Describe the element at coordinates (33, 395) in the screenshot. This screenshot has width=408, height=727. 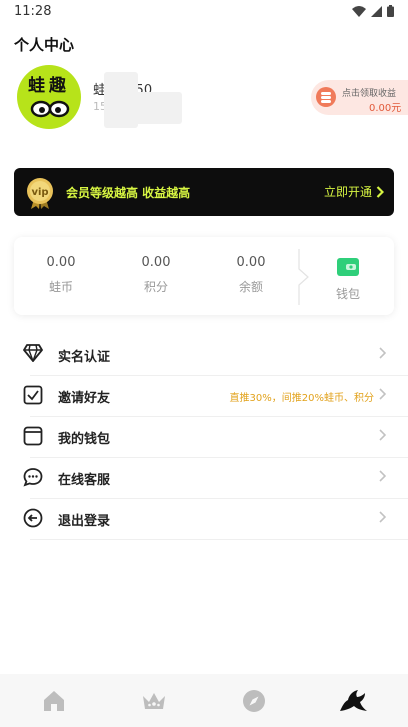
I see `checked-box-icon` at that location.